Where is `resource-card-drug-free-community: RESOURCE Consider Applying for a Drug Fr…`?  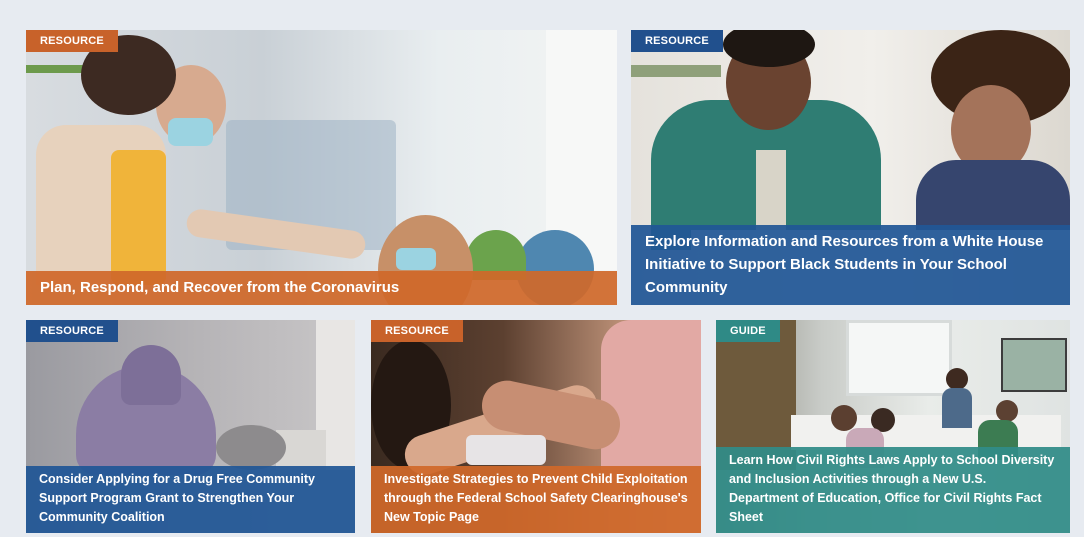 resource-card-drug-free-community: RESOURCE Consider Applying for a Drug Fr… is located at coordinates (190, 426).